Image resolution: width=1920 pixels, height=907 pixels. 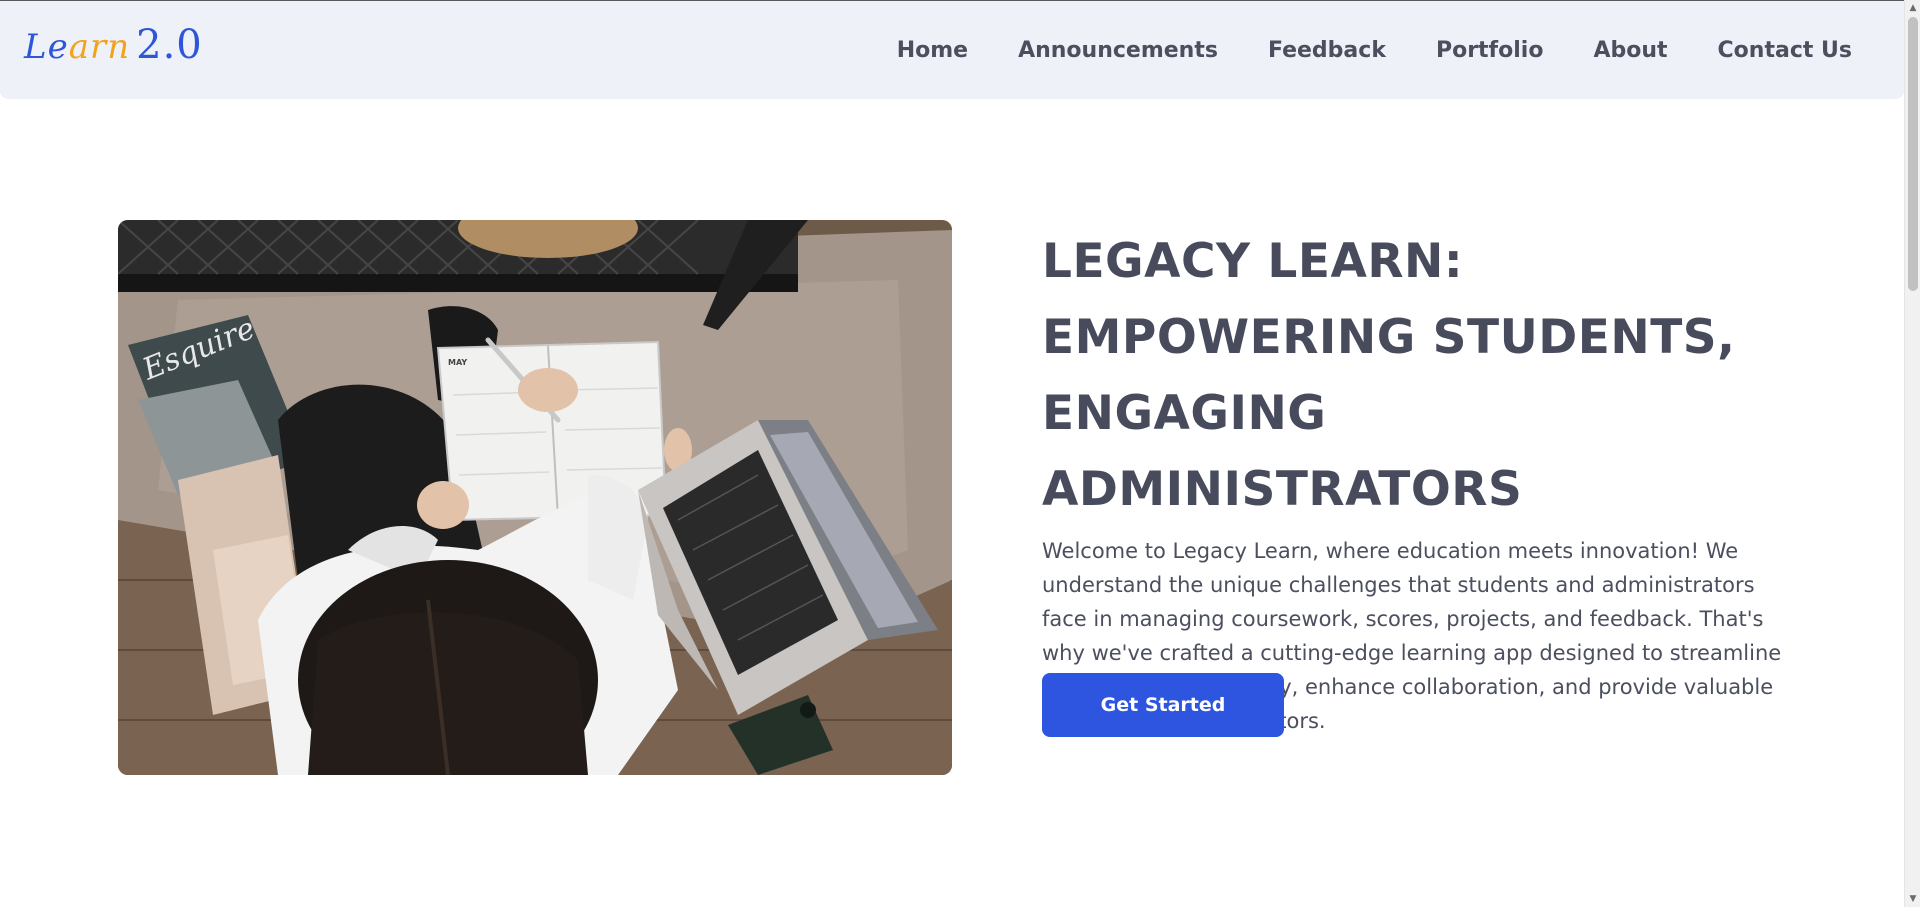 I want to click on scroll-thumb, so click(x=1913, y=154).